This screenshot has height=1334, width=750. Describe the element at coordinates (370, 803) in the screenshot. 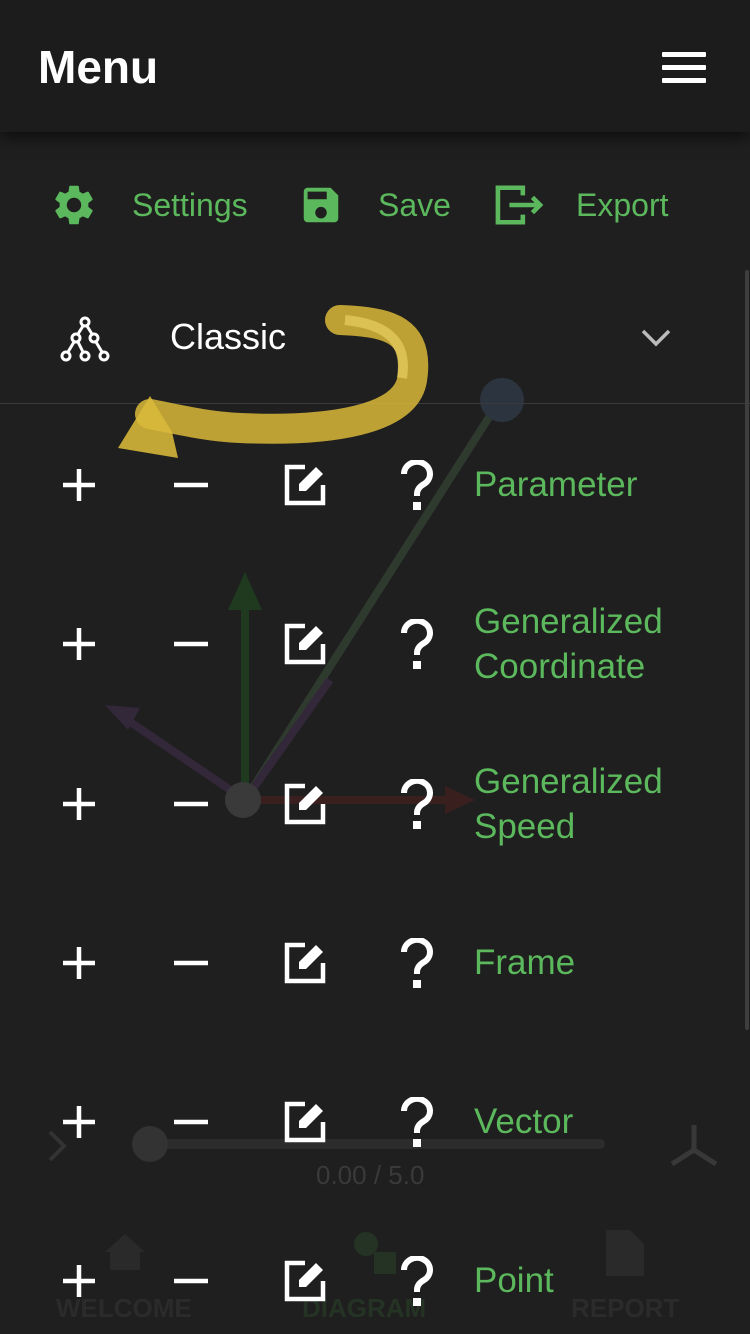

I see `item-type-row-2: Generalized Speed` at that location.